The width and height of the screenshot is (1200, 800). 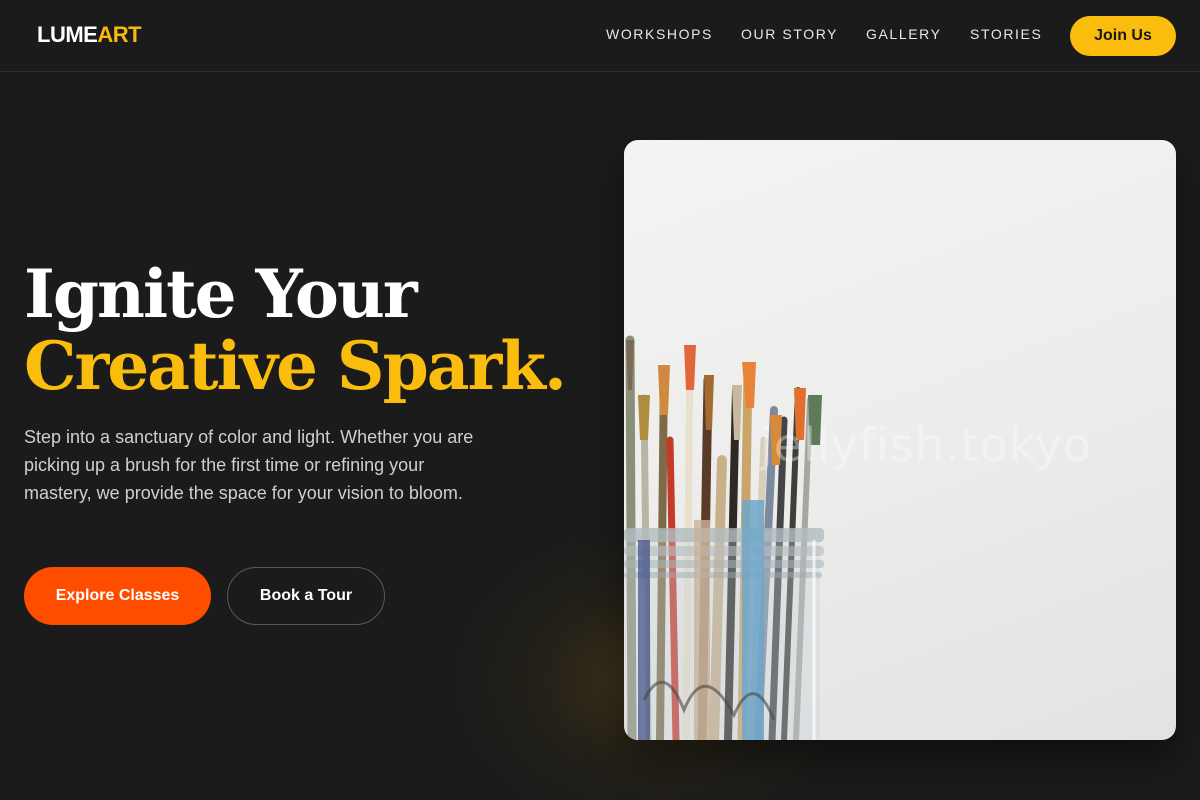 What do you see at coordinates (926, 445) in the screenshot?
I see `image-watermark: jellyfish.tokyo` at bounding box center [926, 445].